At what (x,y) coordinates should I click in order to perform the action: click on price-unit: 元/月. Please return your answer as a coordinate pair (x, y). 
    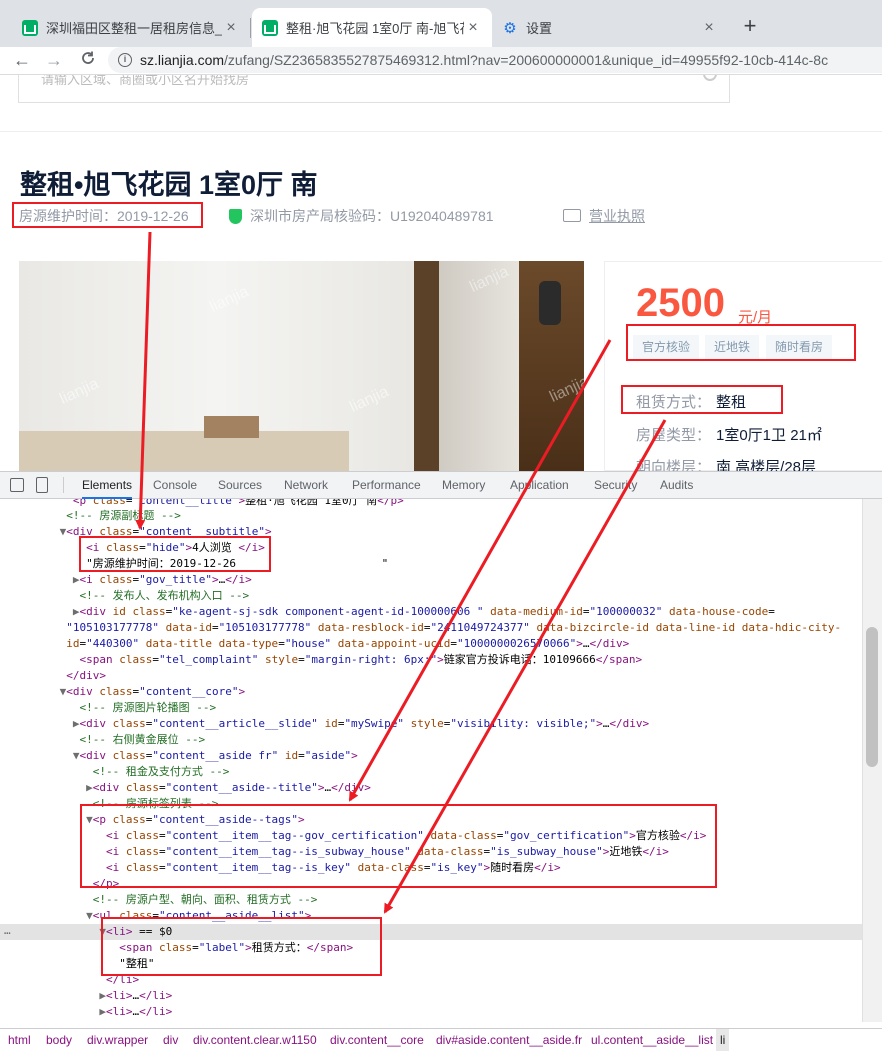
    Looking at the image, I should click on (755, 317).